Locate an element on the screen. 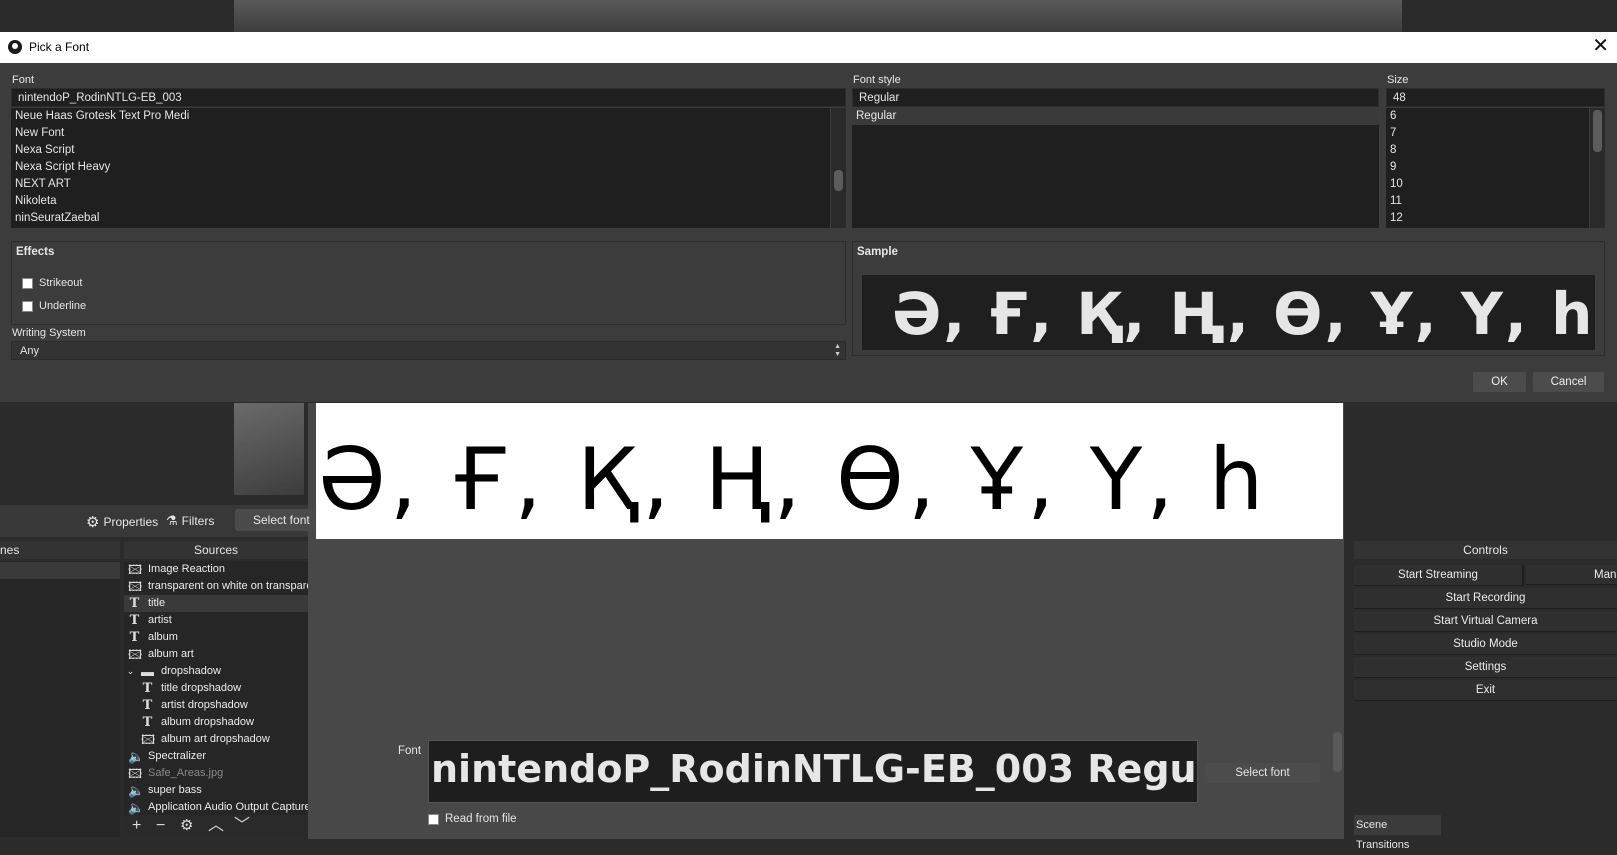  font-style-list: Regular is located at coordinates (1115, 168).